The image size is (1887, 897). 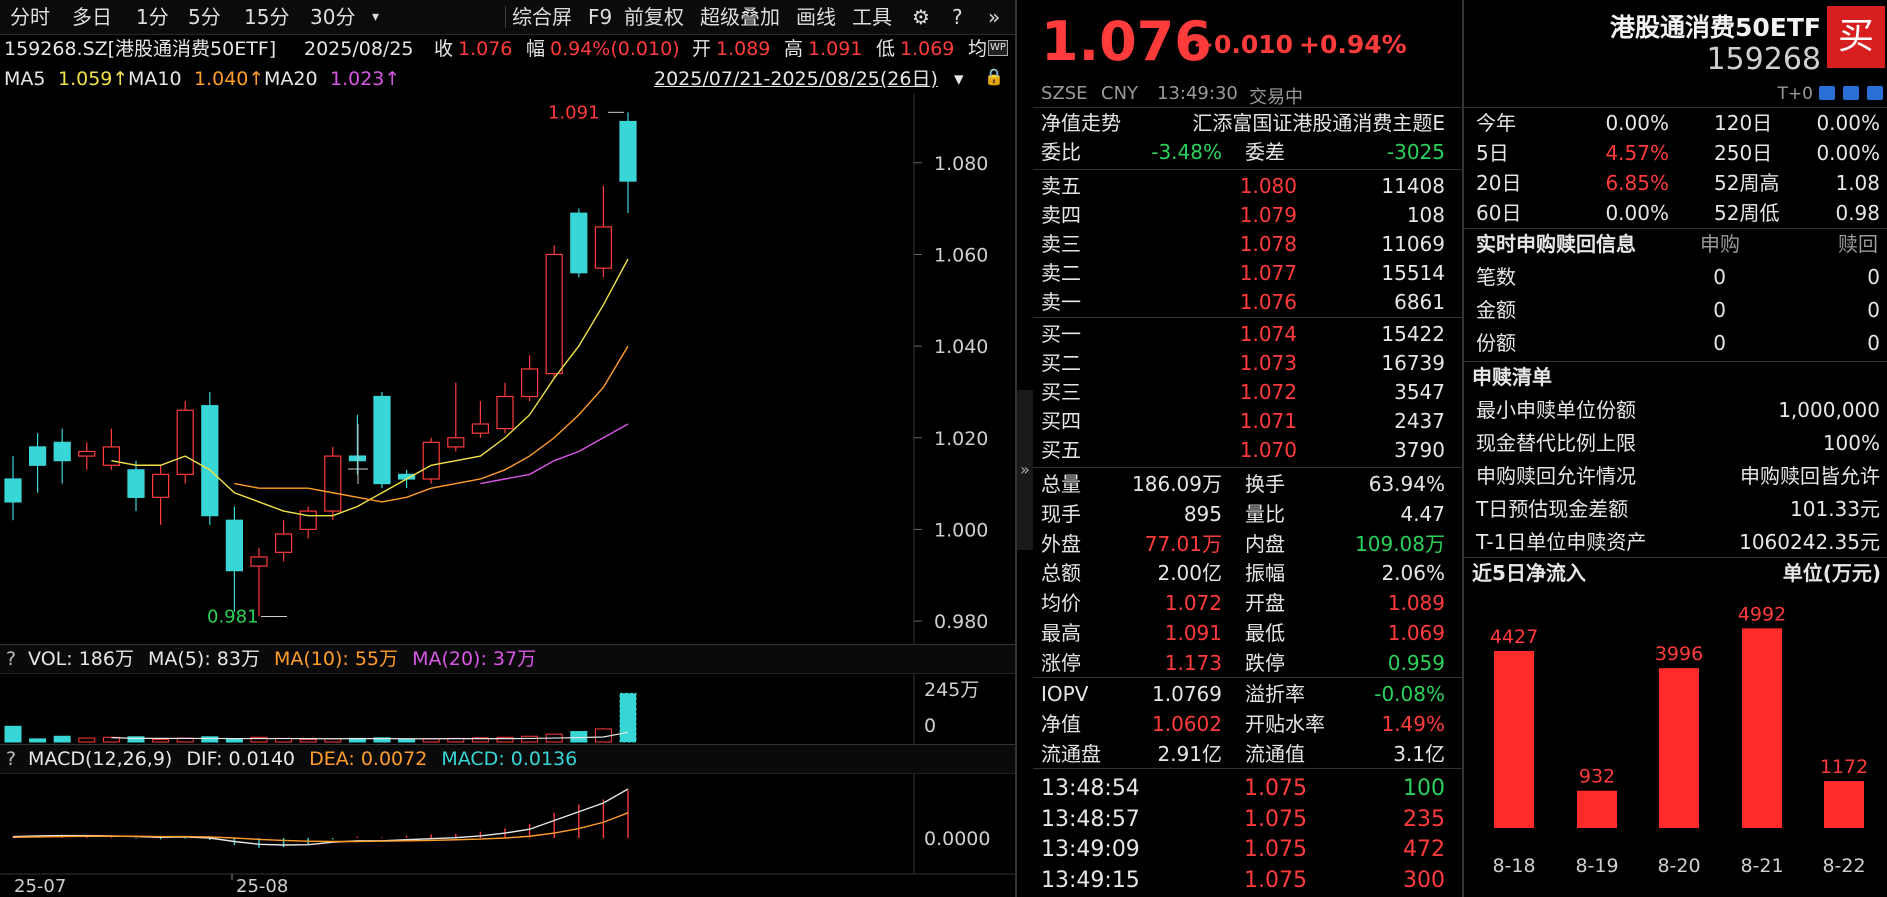 What do you see at coordinates (241, 759) in the screenshot?
I see `macd-dif: DIF: 0.0140` at bounding box center [241, 759].